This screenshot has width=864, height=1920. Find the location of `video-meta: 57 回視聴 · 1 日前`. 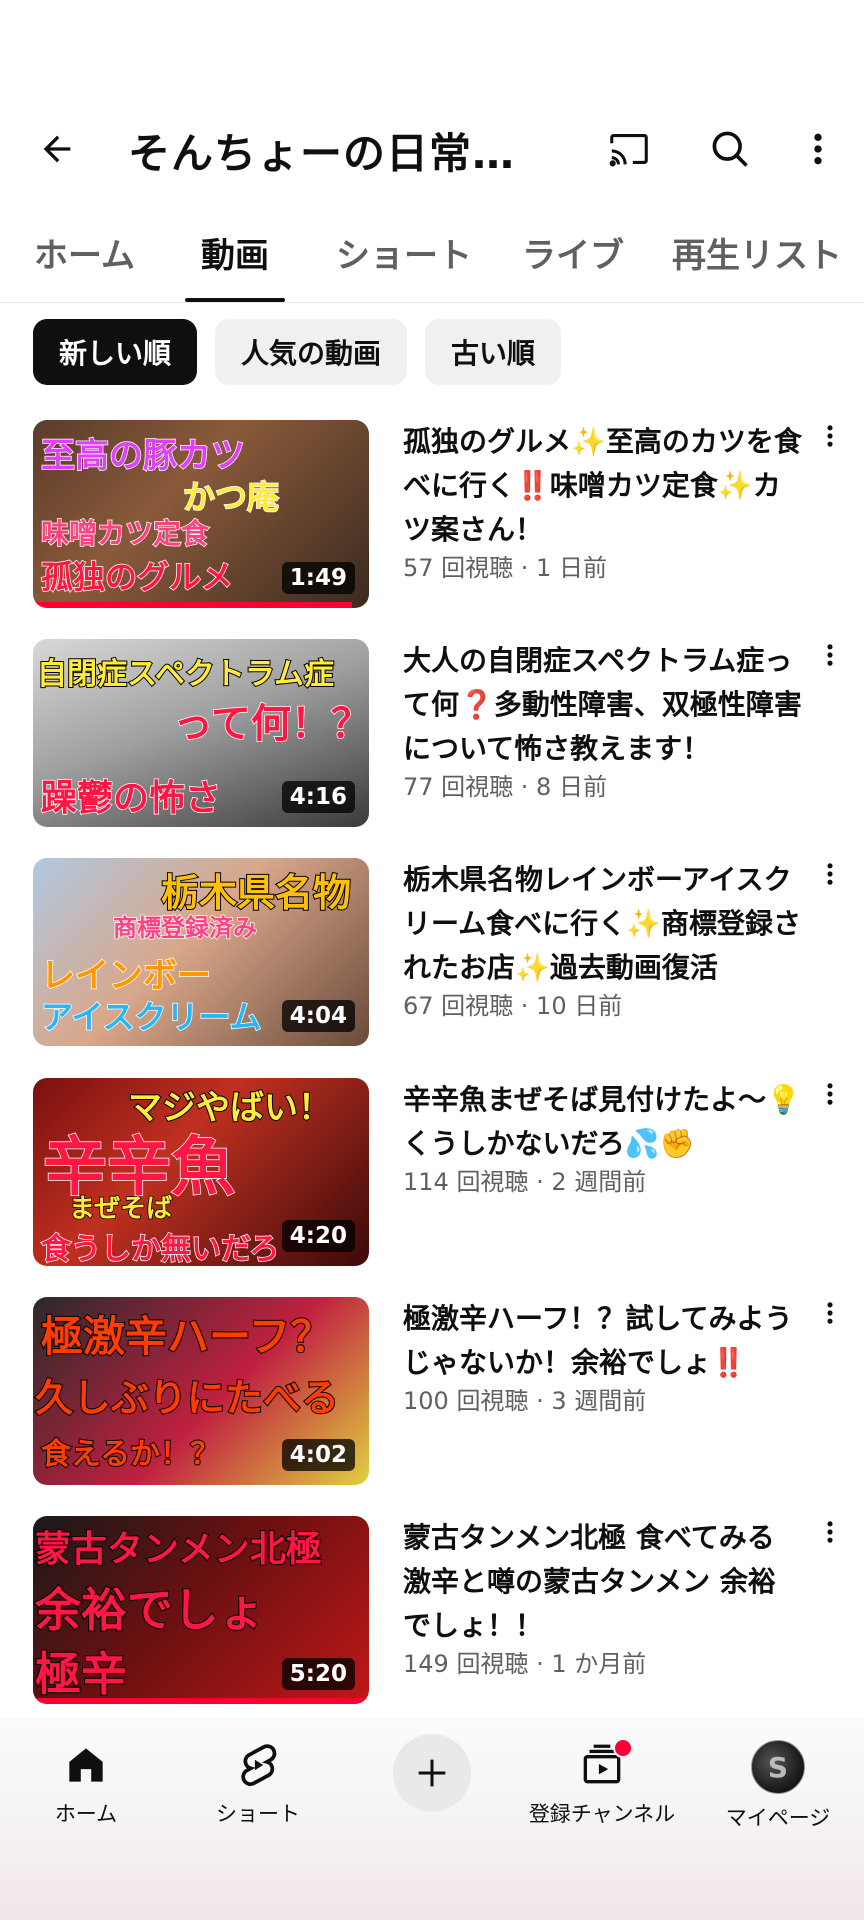

video-meta: 57 回視聴 · 1 日前 is located at coordinates (505, 568).